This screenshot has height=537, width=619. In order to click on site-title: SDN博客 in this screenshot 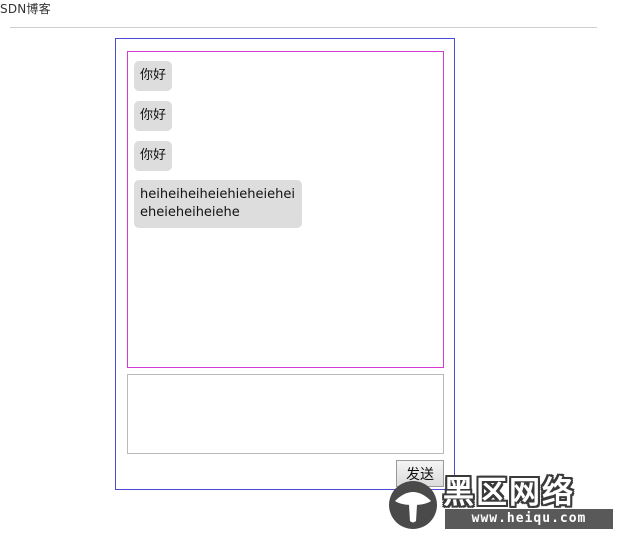, I will do `click(25, 9)`.